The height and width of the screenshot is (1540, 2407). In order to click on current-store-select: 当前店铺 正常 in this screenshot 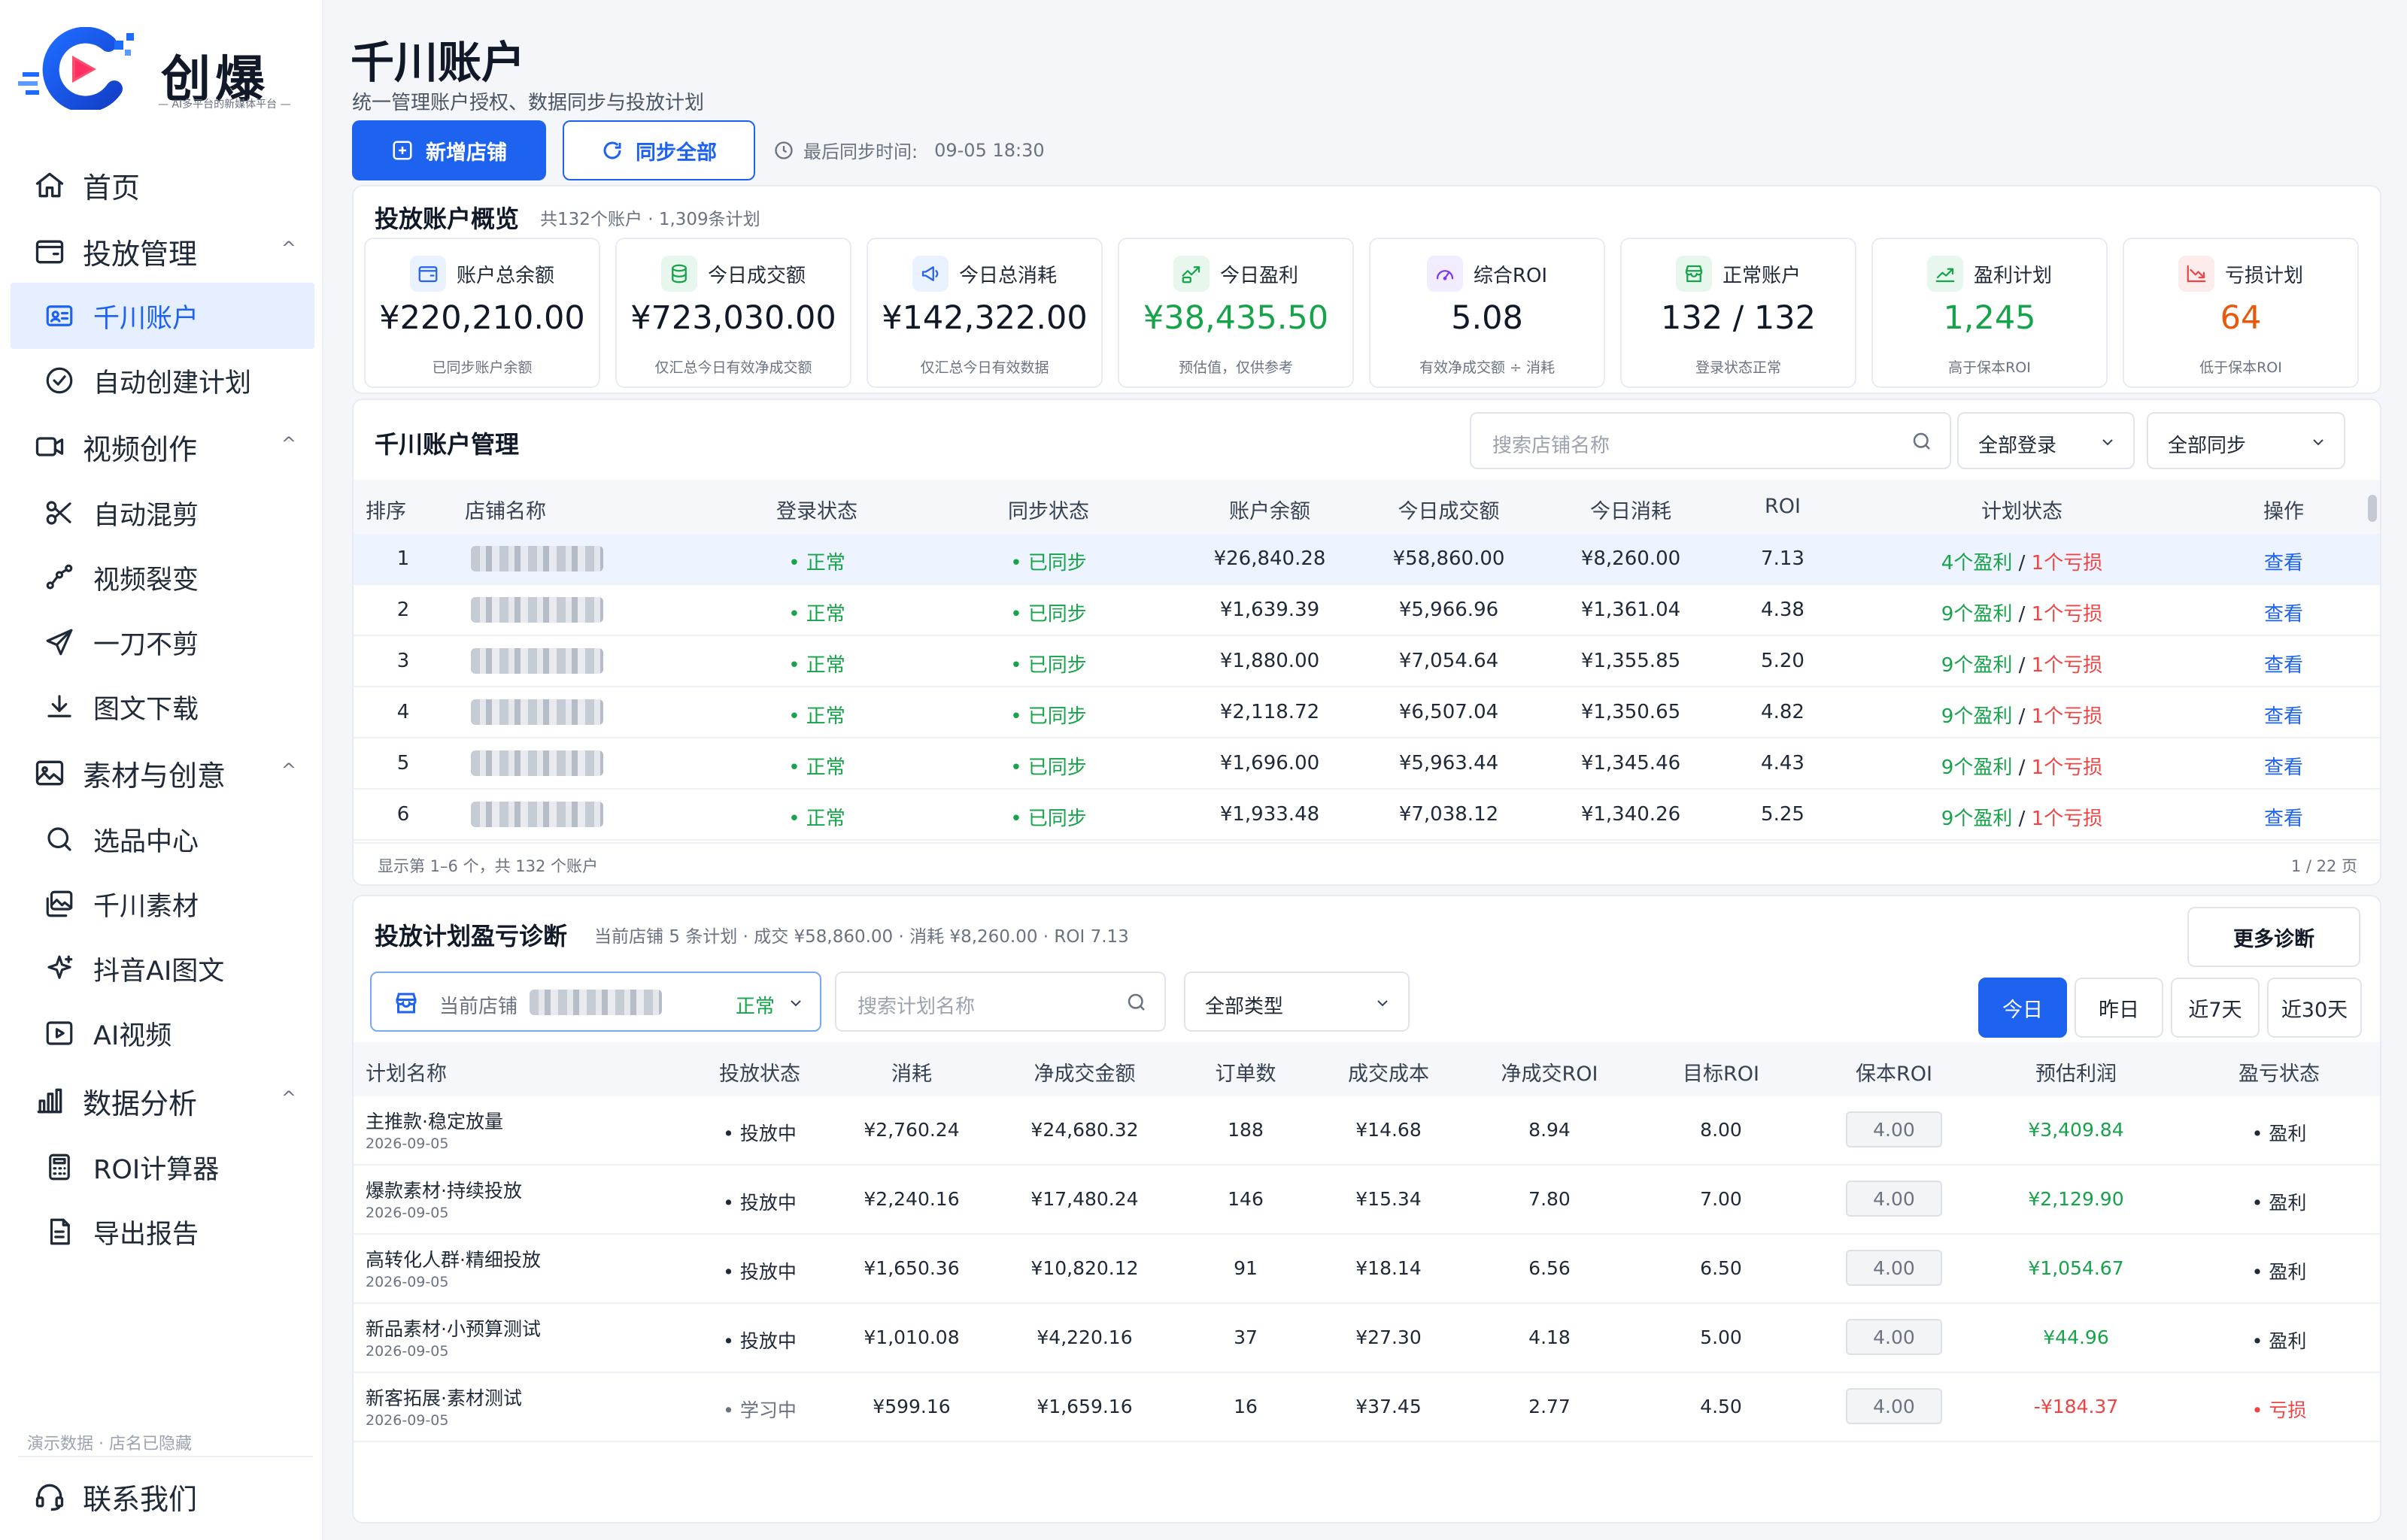, I will do `click(595, 1002)`.